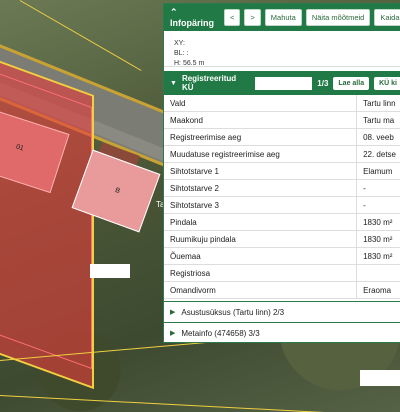 The width and height of the screenshot is (400, 412). I want to click on row-value: Tartu linn, so click(378, 103).